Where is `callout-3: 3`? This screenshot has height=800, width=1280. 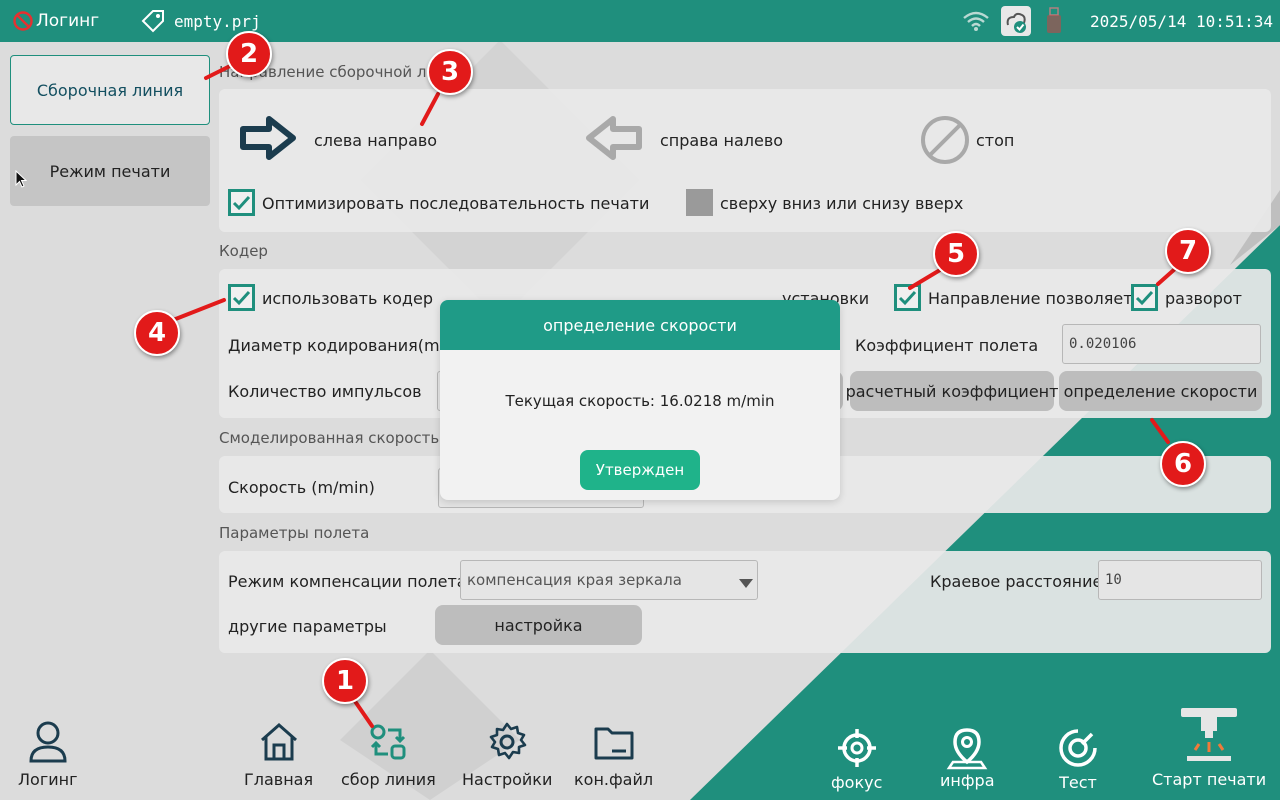
callout-3: 3 is located at coordinates (450, 72).